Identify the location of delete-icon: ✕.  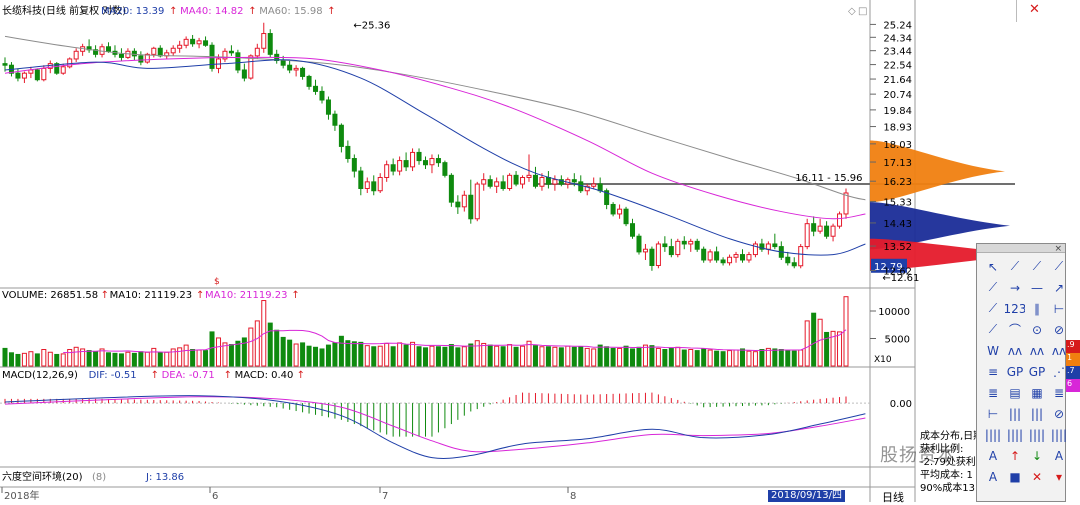
(1037, 476).